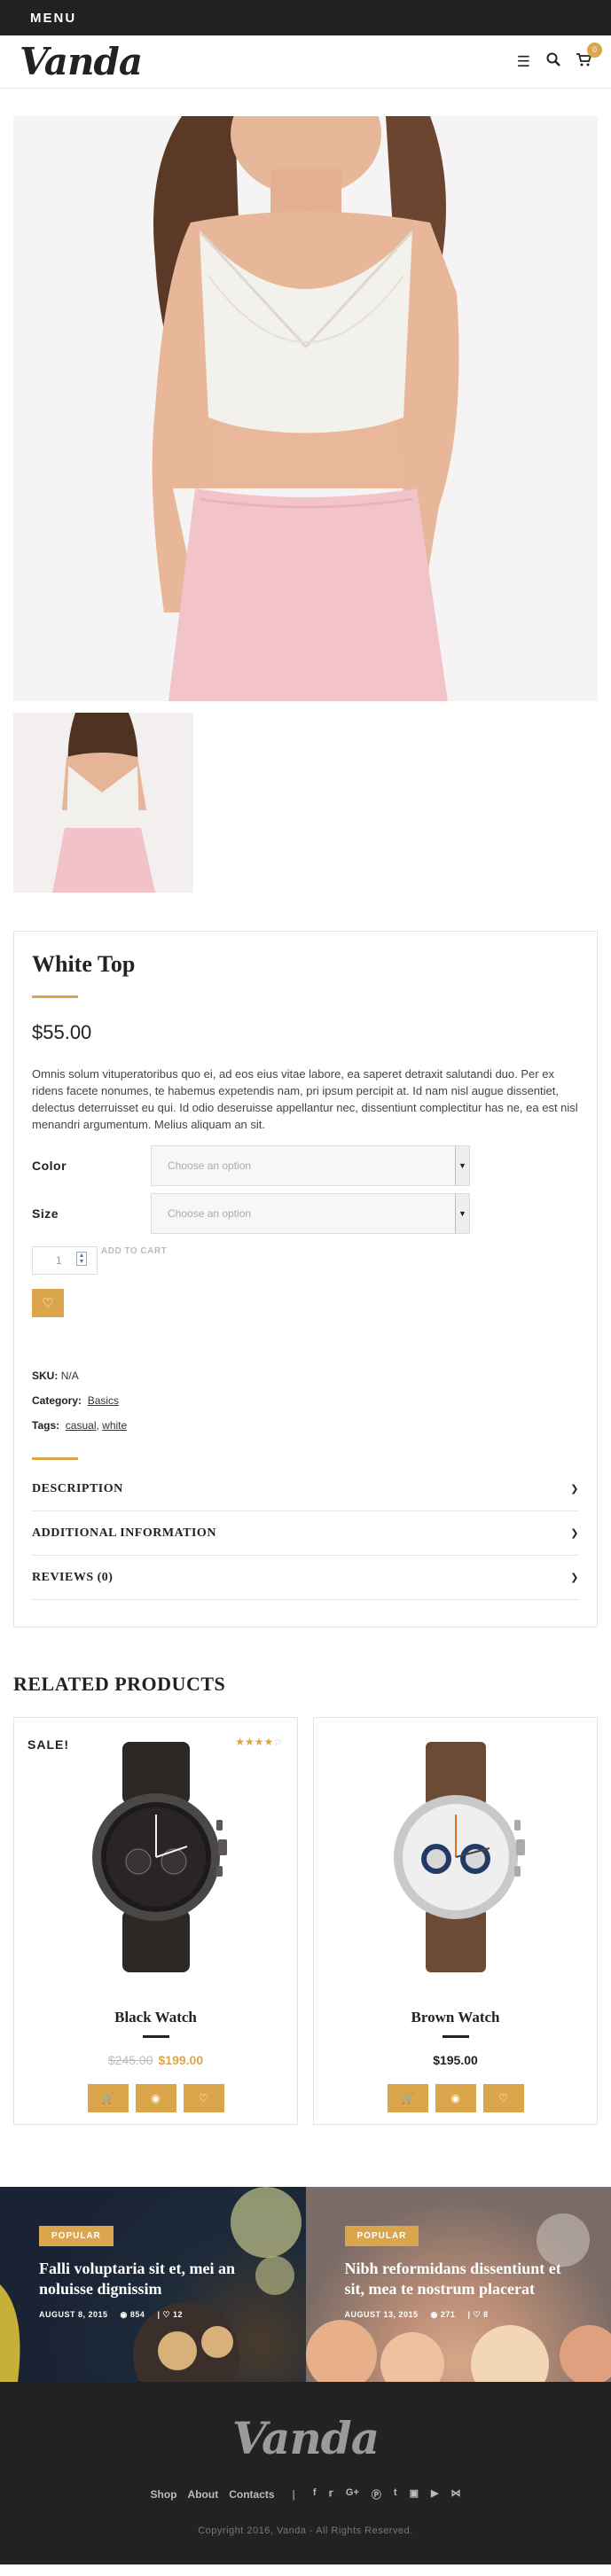 This screenshot has width=611, height=2576. What do you see at coordinates (251, 2494) in the screenshot?
I see `footer-link-contacts: Contacts` at bounding box center [251, 2494].